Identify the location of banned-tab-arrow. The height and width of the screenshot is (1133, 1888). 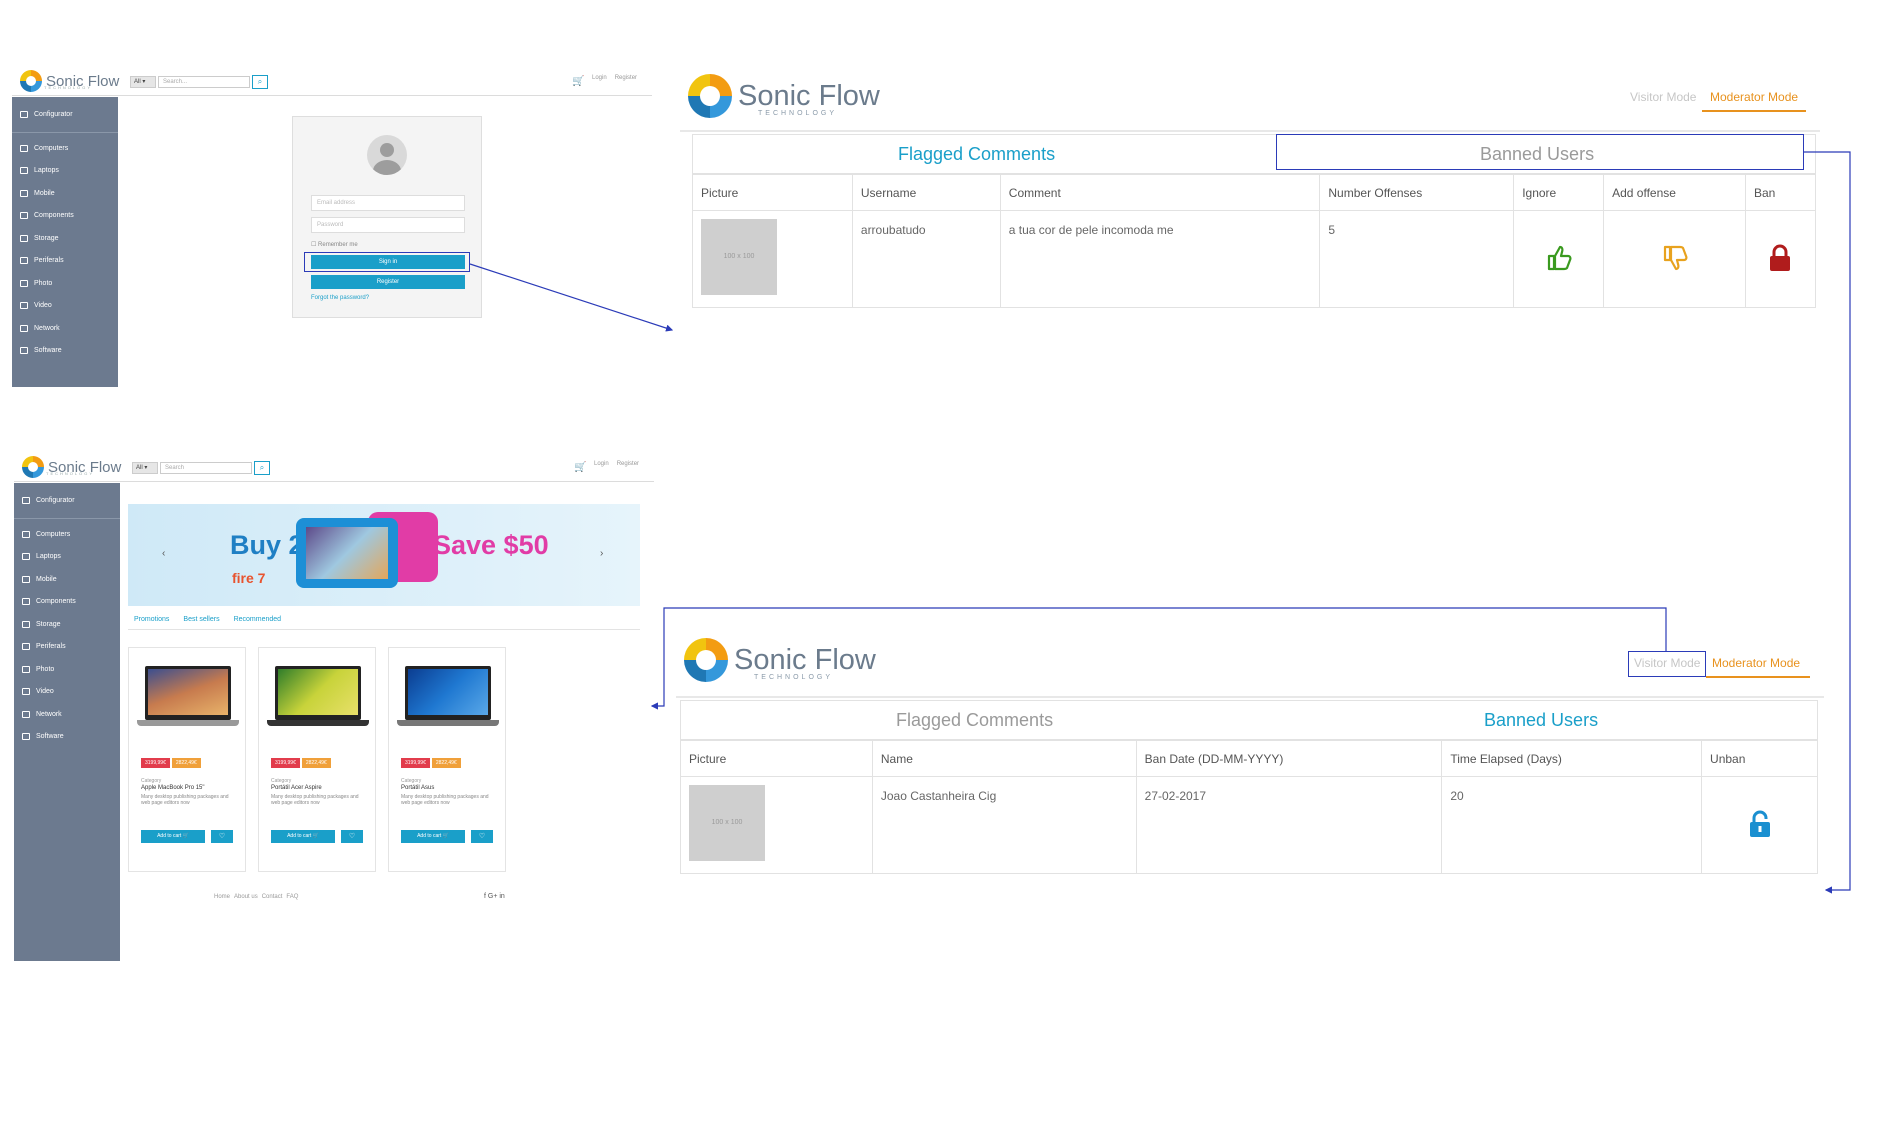
(1827, 522).